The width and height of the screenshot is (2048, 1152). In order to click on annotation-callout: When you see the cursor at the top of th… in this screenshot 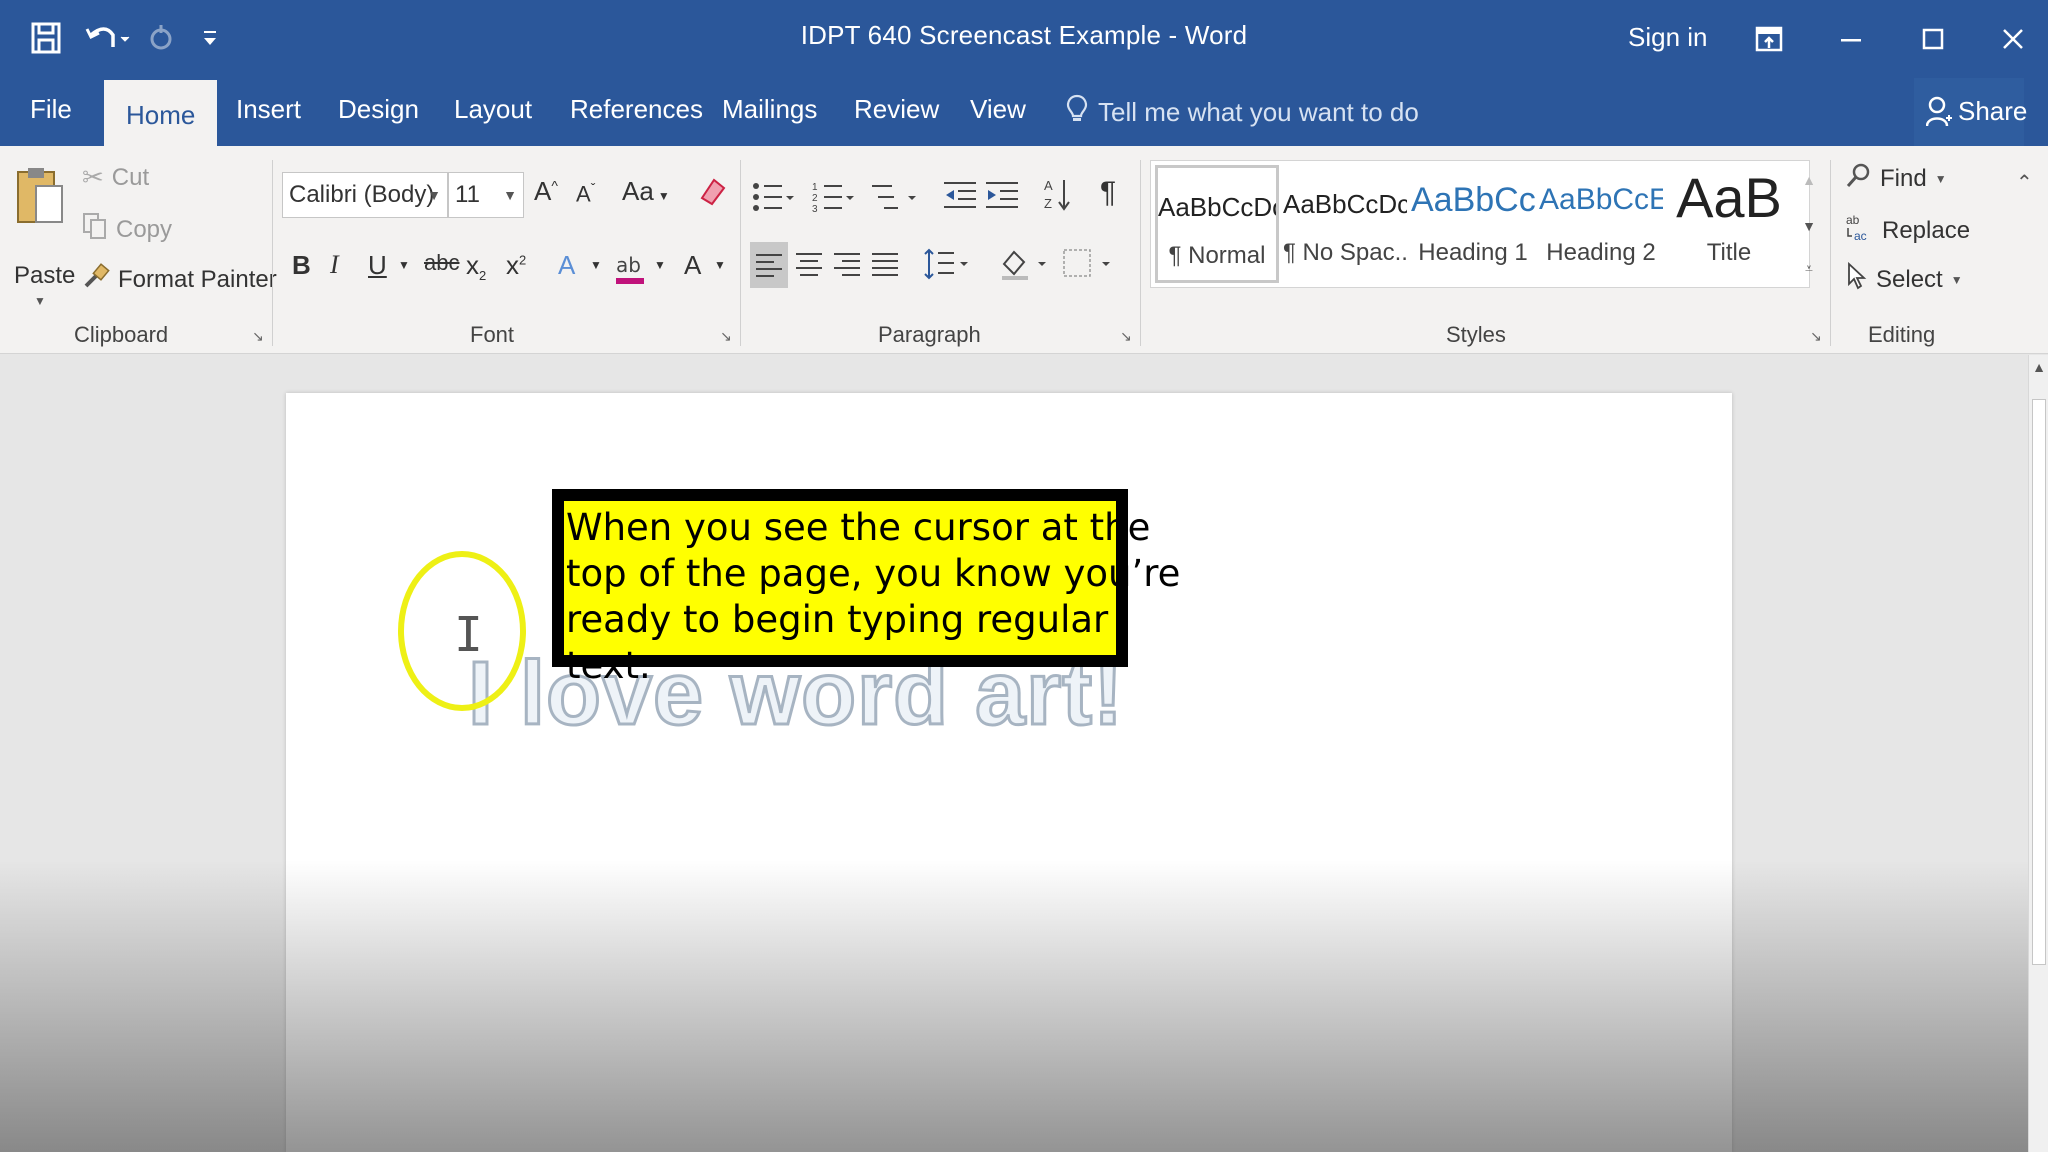, I will do `click(866, 588)`.